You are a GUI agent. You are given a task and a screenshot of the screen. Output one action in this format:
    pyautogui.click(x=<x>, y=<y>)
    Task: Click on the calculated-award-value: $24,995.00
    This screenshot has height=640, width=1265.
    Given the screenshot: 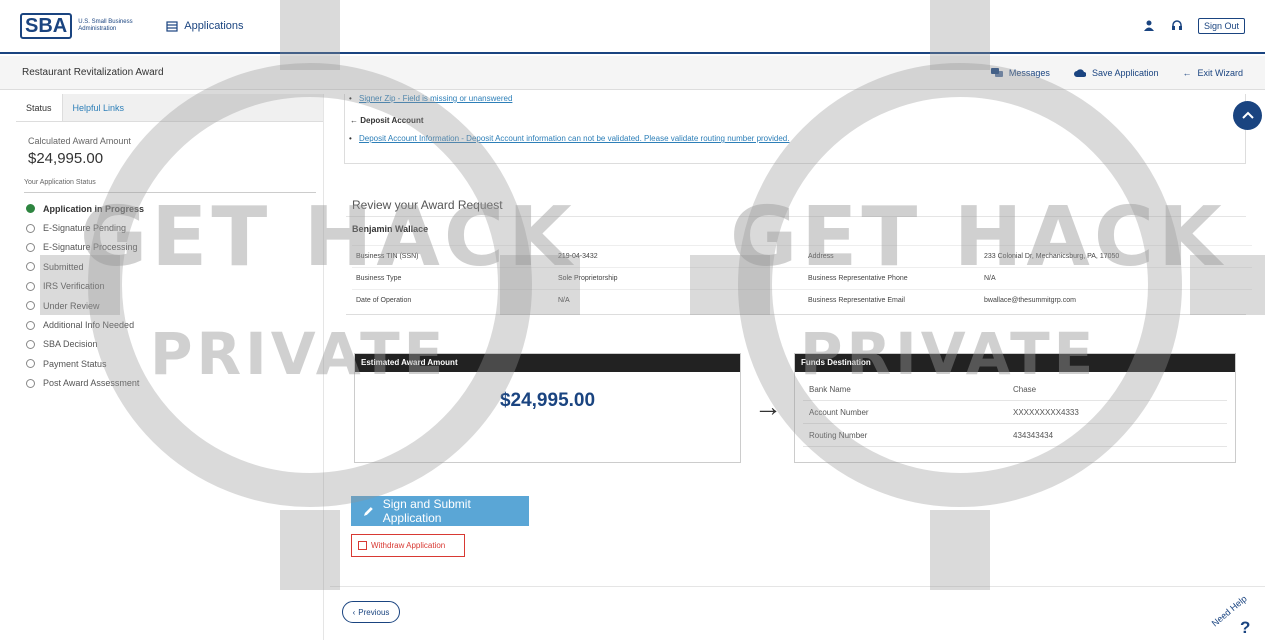 What is the action you would take?
    pyautogui.click(x=66, y=158)
    